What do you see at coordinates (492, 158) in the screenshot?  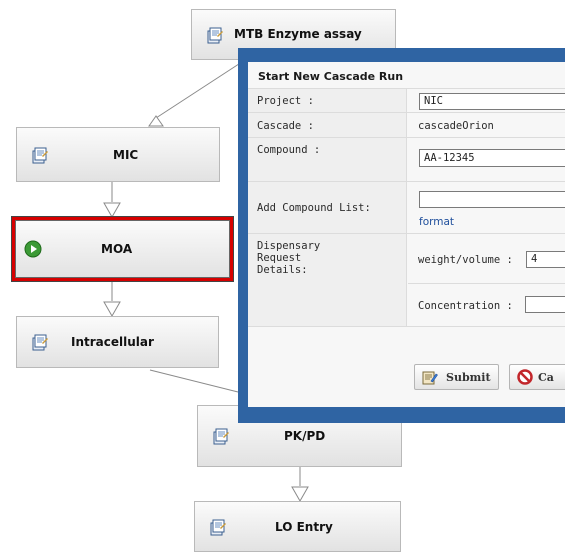 I see `compound-field: AA-12345` at bounding box center [492, 158].